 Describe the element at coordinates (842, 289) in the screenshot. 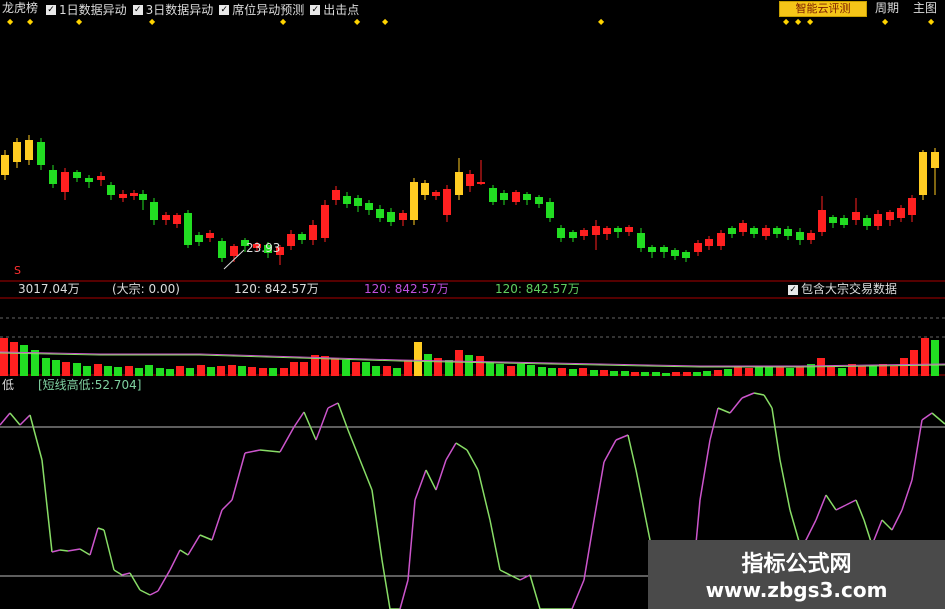

I see `include-block-trade-checkbox: ✓ 包含大宗交易数据` at that location.